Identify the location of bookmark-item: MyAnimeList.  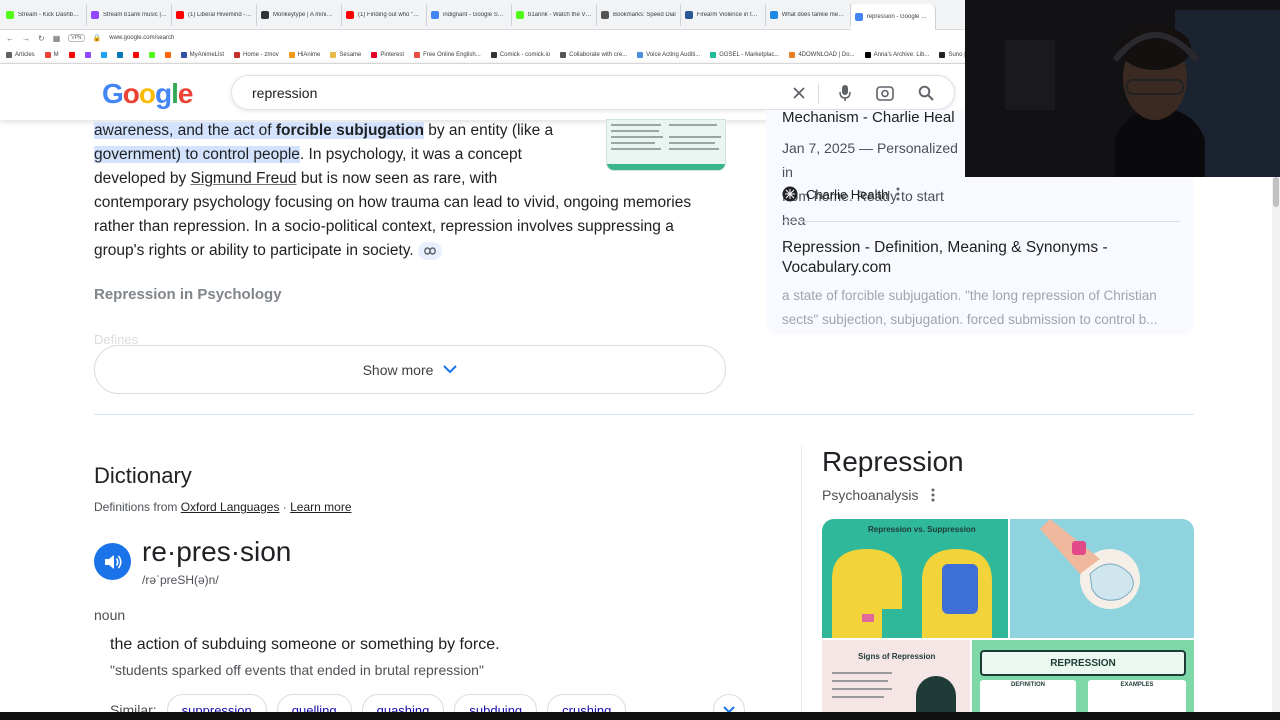
(202, 54).